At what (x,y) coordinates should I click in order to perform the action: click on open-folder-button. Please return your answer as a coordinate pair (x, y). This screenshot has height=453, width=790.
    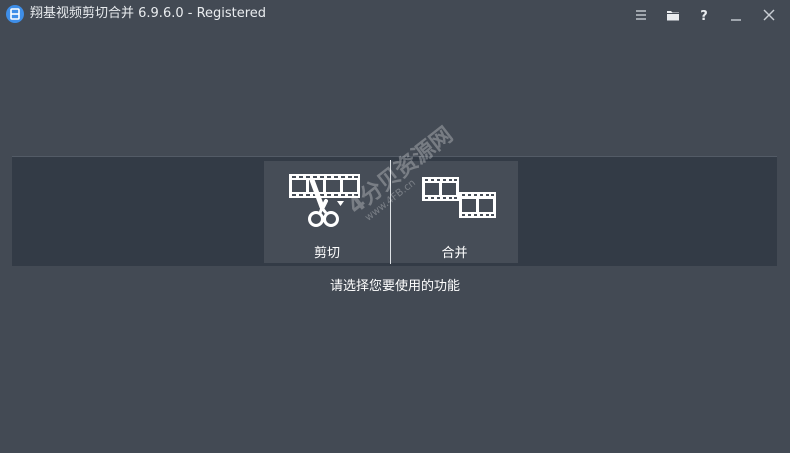
    Looking at the image, I should click on (673, 15).